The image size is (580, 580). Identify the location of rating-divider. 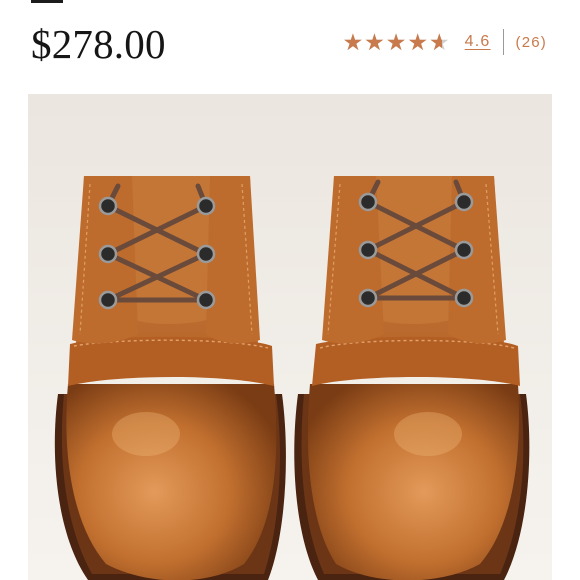
(503, 42).